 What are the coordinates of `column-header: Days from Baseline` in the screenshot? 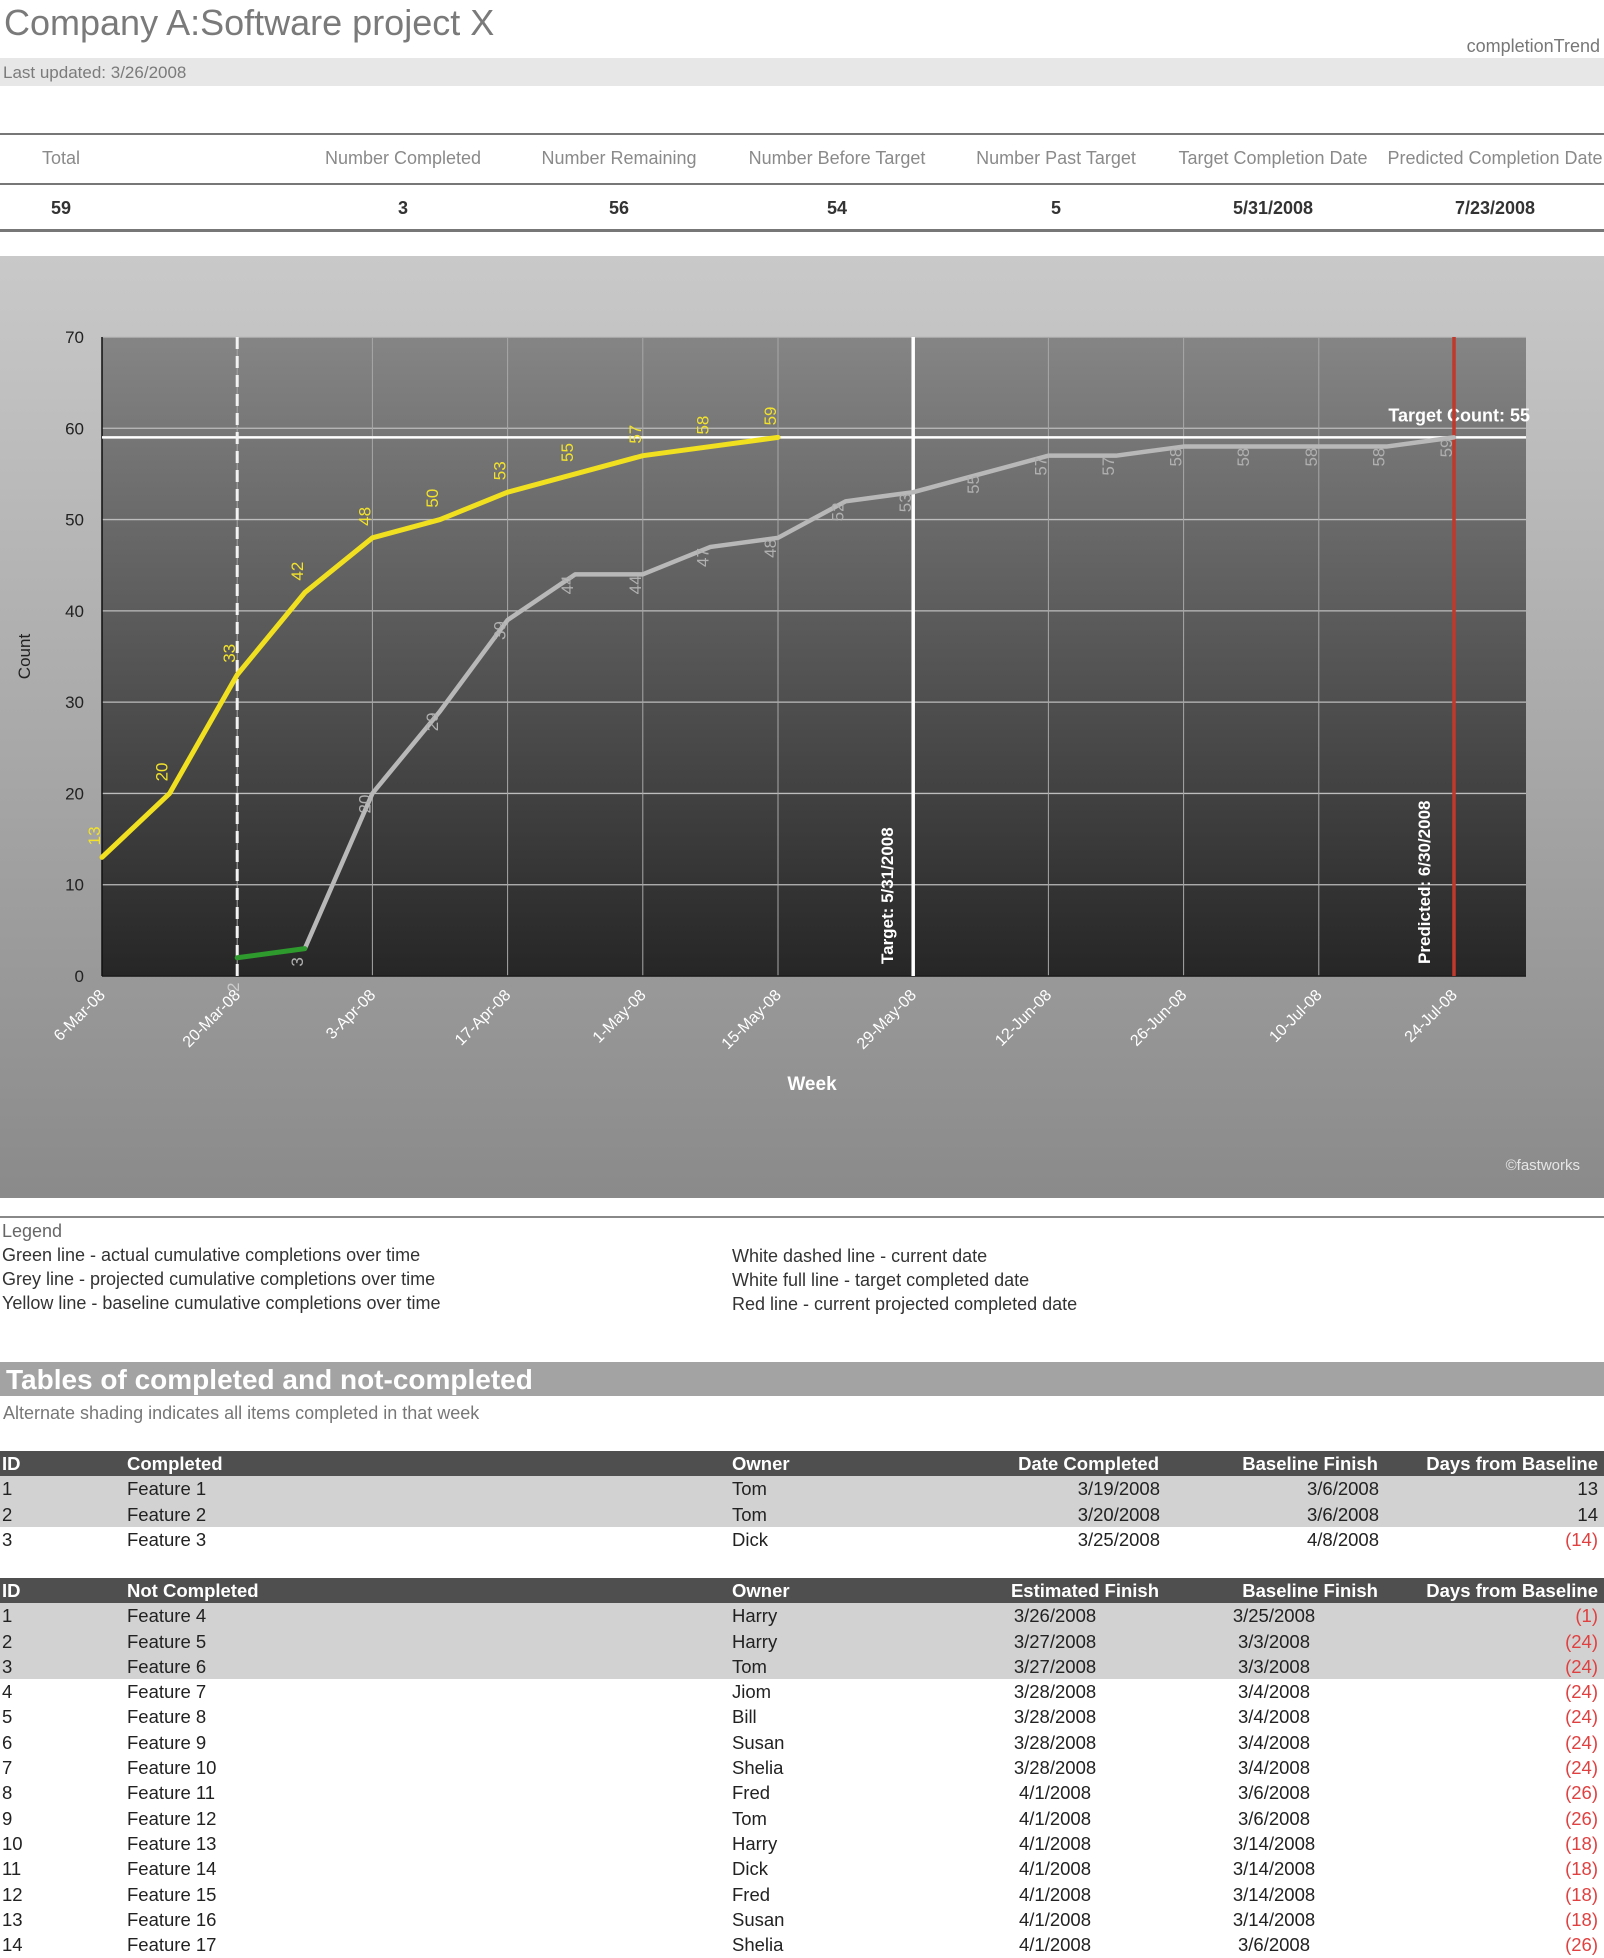 It's located at (1512, 1590).